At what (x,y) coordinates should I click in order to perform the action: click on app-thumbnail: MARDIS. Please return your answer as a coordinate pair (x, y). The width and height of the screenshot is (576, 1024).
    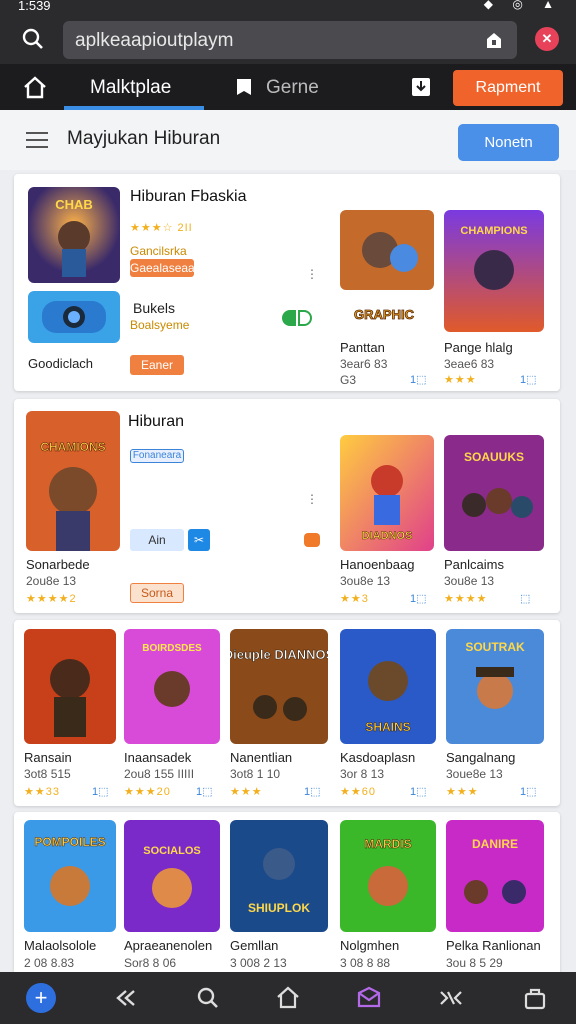
    Looking at the image, I should click on (388, 876).